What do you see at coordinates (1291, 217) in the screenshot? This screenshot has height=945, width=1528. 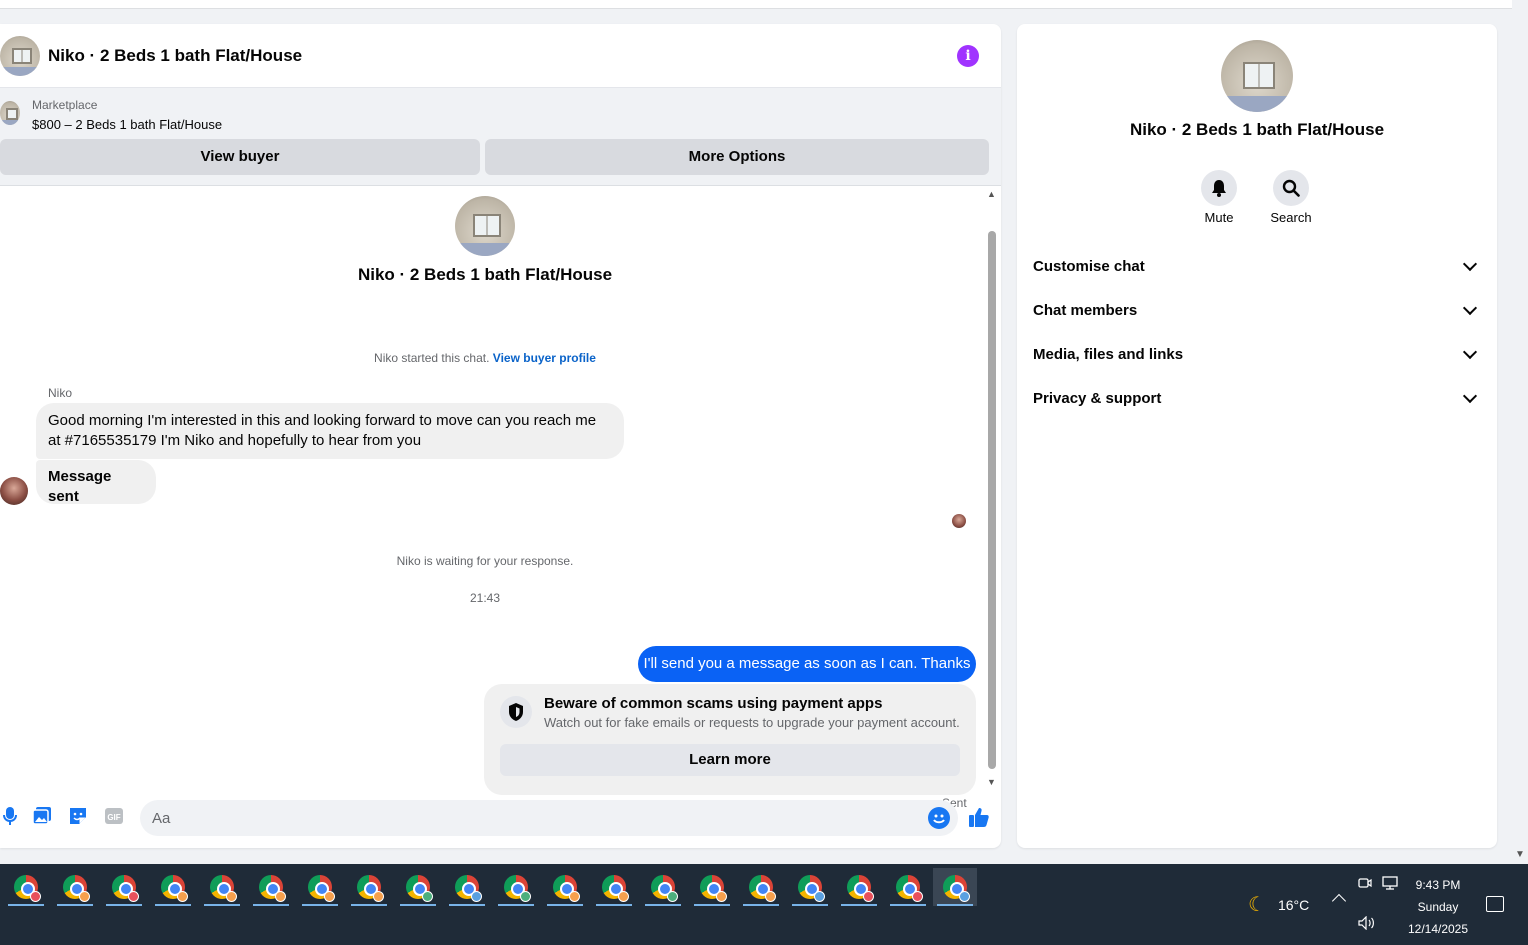 I see `search-label: Search` at bounding box center [1291, 217].